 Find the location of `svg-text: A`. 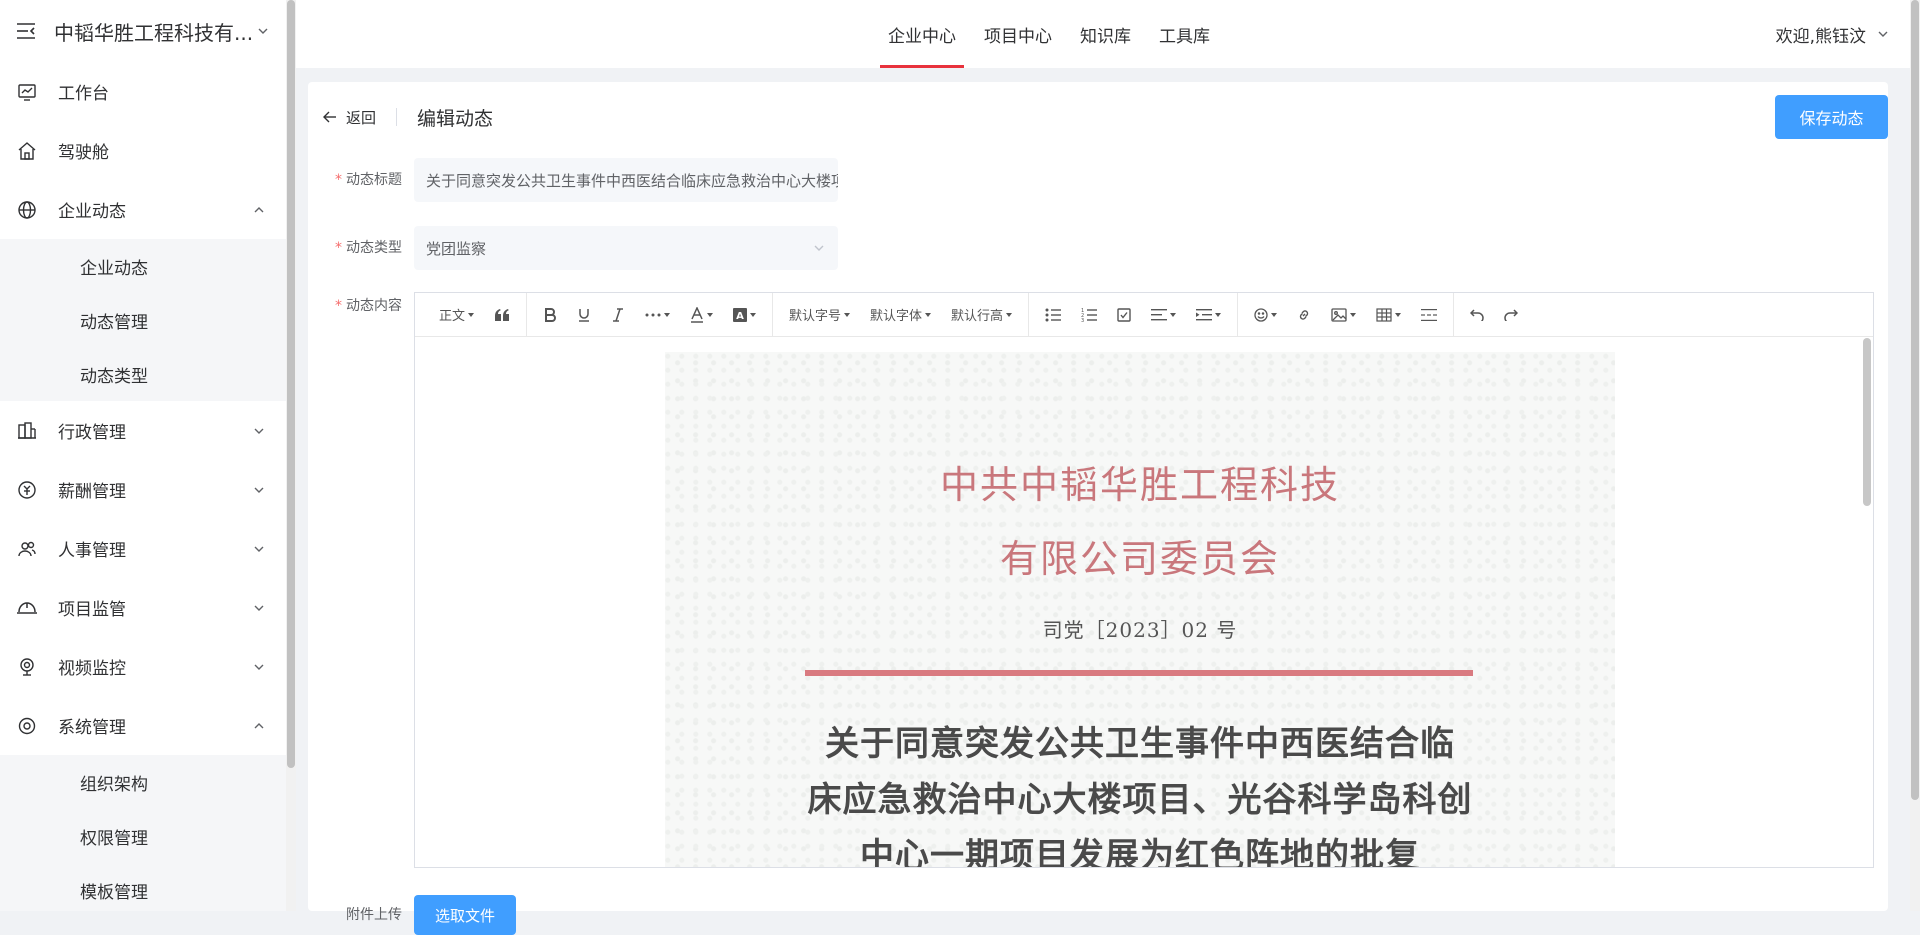

svg-text: A is located at coordinates (740, 316).